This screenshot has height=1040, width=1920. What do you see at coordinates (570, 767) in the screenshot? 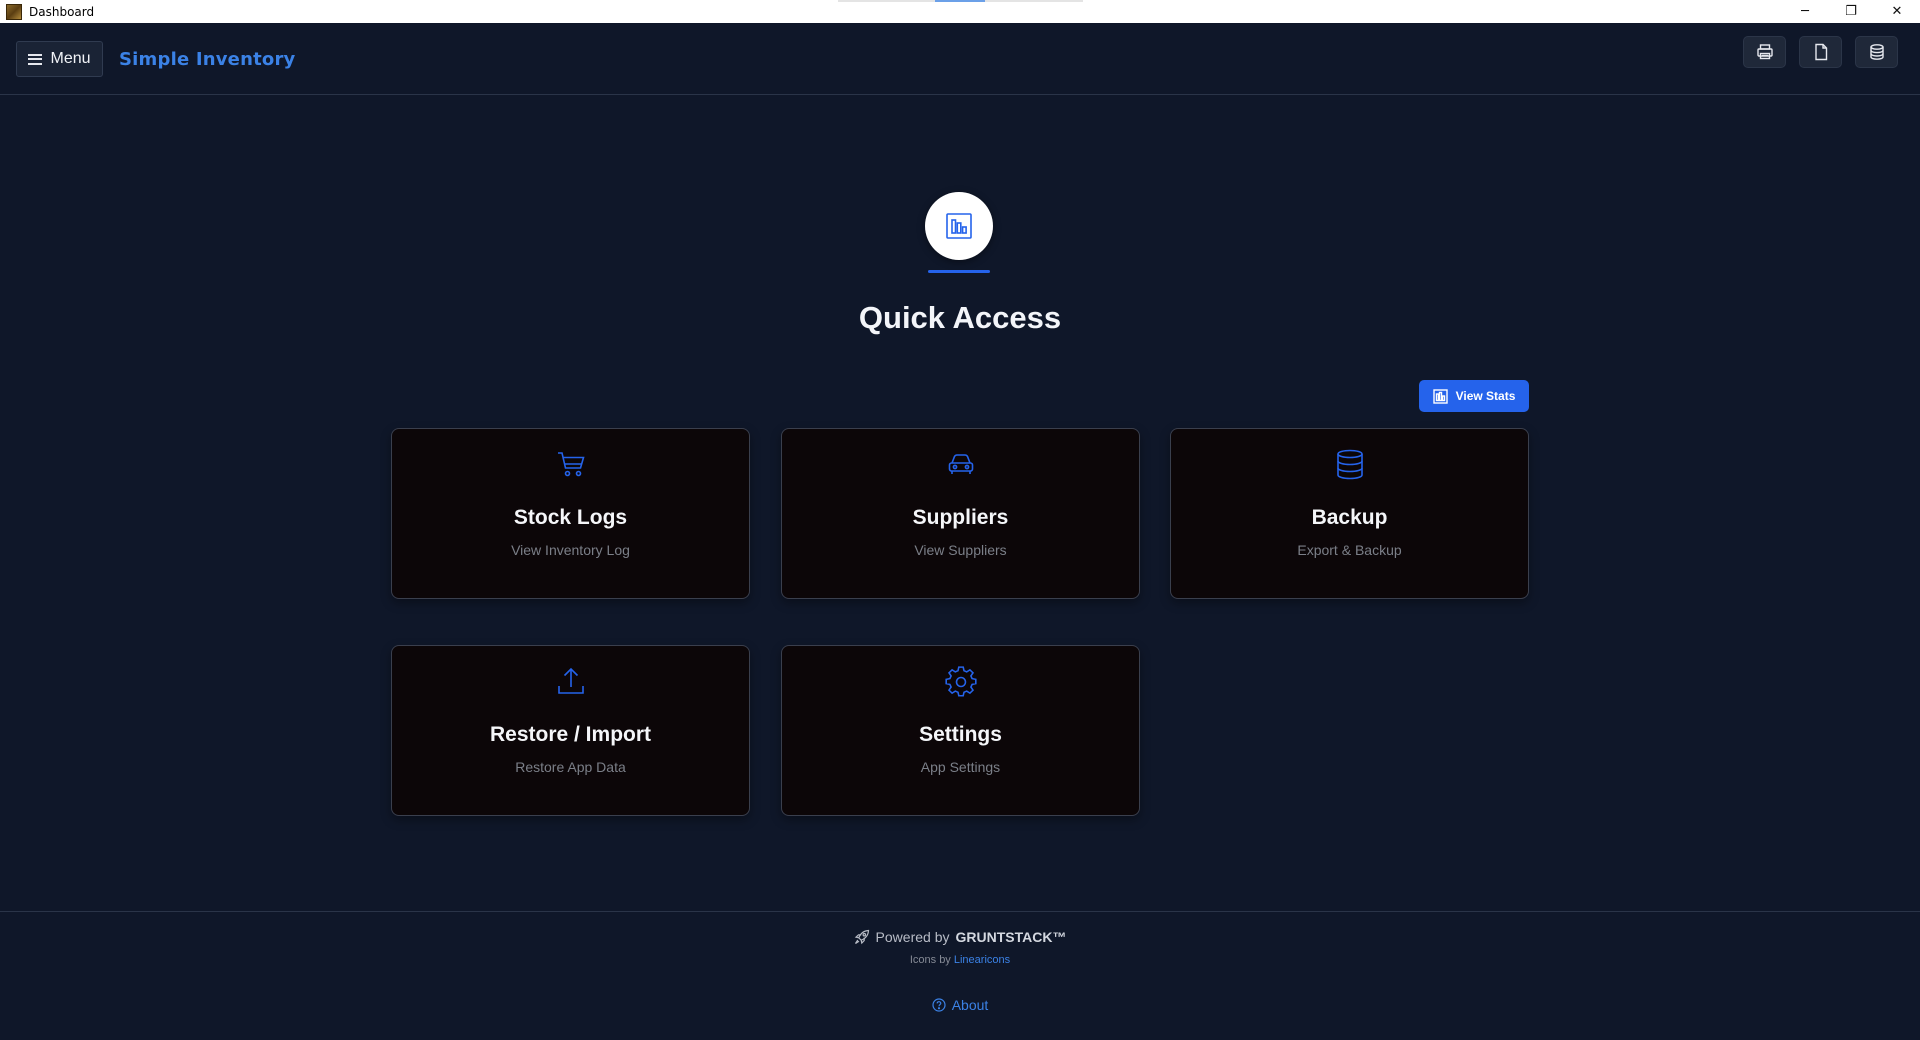
I see `card-subtitle: Restore App Data` at bounding box center [570, 767].